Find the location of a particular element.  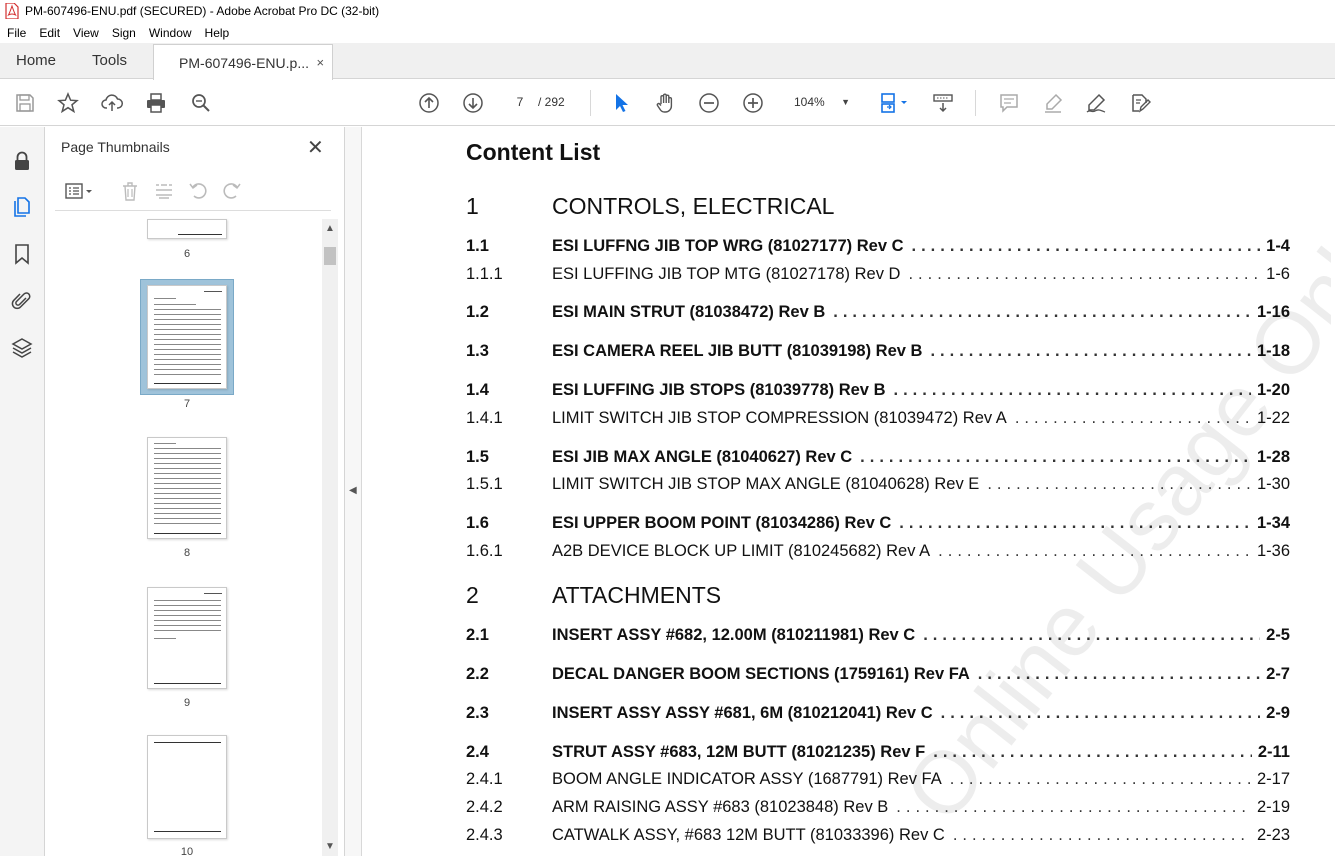

toc-entry-number: 2.4.1 is located at coordinates (484, 779).